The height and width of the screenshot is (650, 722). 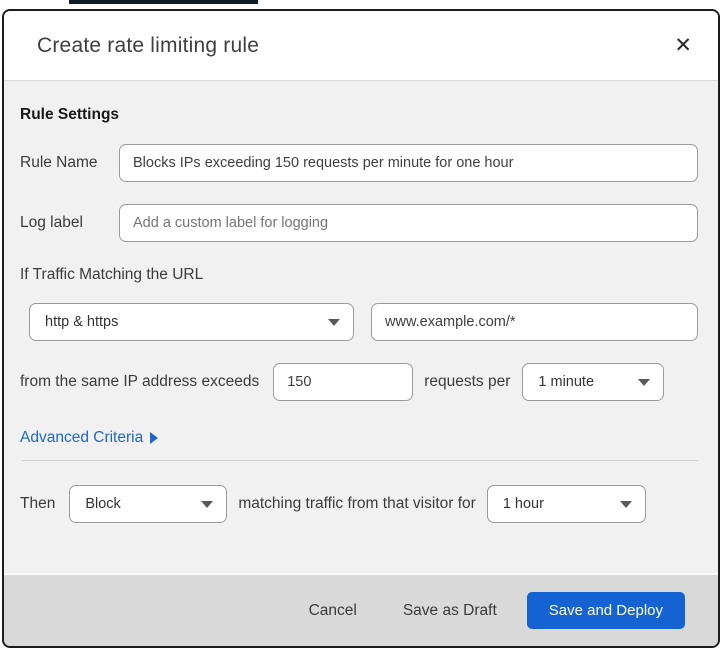 What do you see at coordinates (38, 503) in the screenshot?
I see `then-label: Then` at bounding box center [38, 503].